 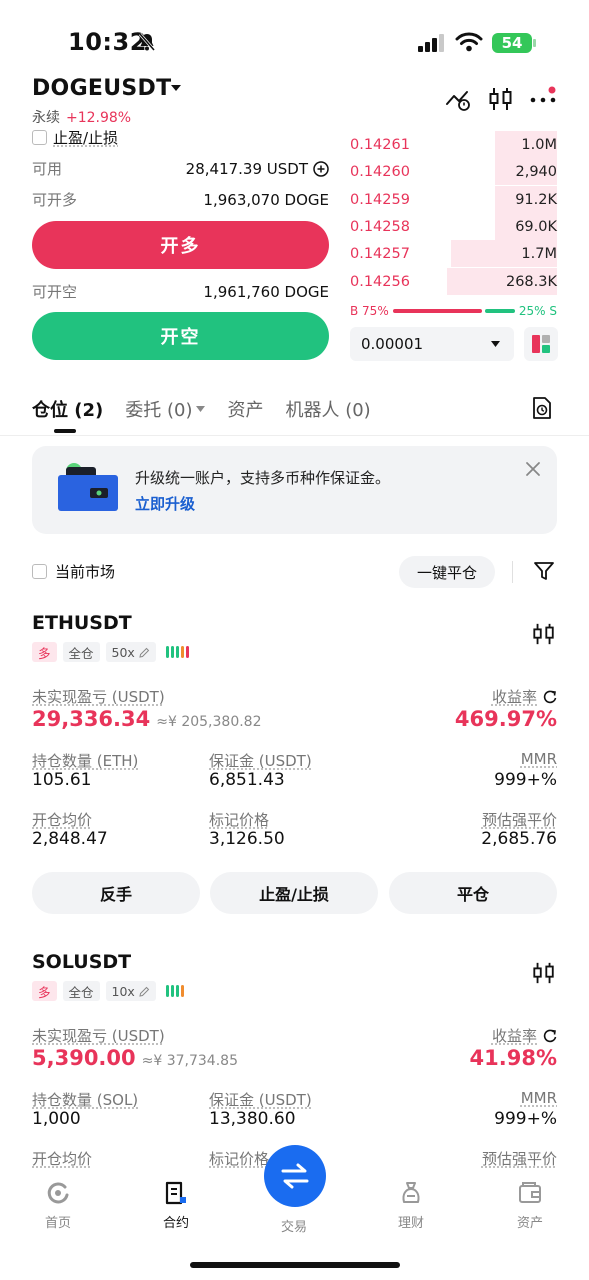 What do you see at coordinates (165, 503) in the screenshot?
I see `upgrade-link: 立即升级` at bounding box center [165, 503].